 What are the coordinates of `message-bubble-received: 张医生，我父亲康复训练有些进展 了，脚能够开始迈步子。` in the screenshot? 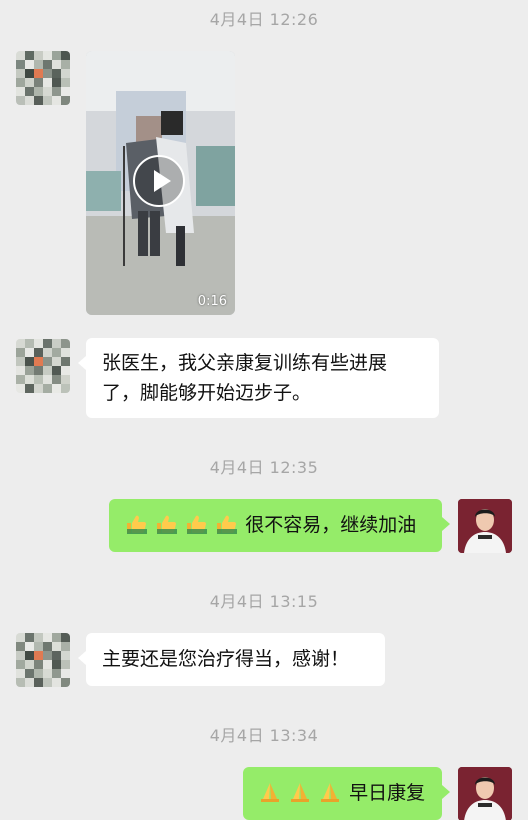 It's located at (258, 378).